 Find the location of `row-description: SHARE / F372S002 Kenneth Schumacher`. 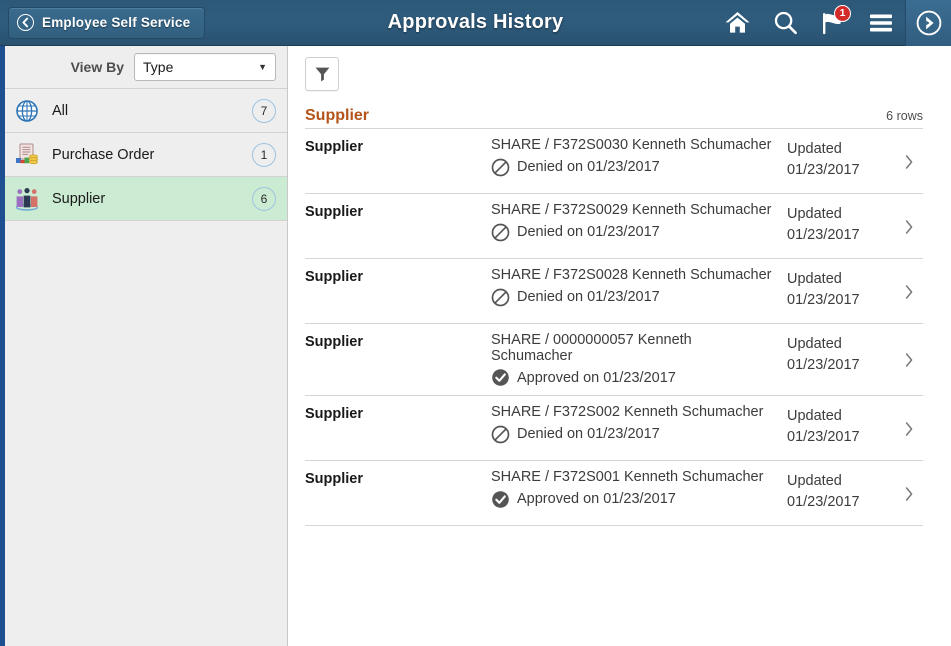

row-description: SHARE / F372S002 Kenneth Schumacher is located at coordinates (627, 412).